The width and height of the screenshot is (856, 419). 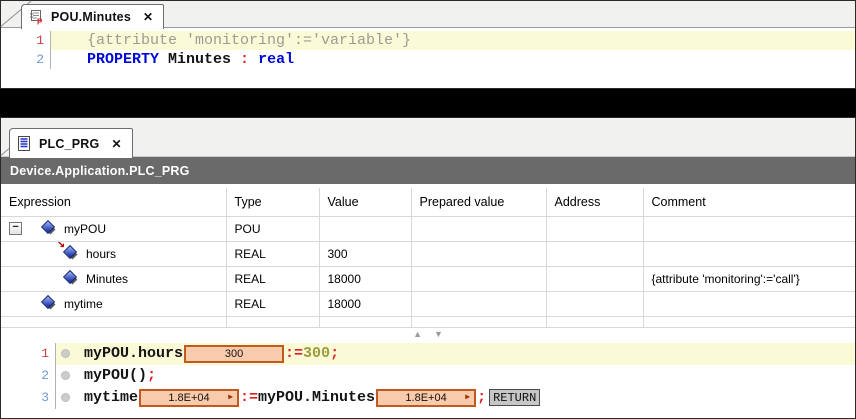 I want to click on program-document-icon, so click(x=24, y=143).